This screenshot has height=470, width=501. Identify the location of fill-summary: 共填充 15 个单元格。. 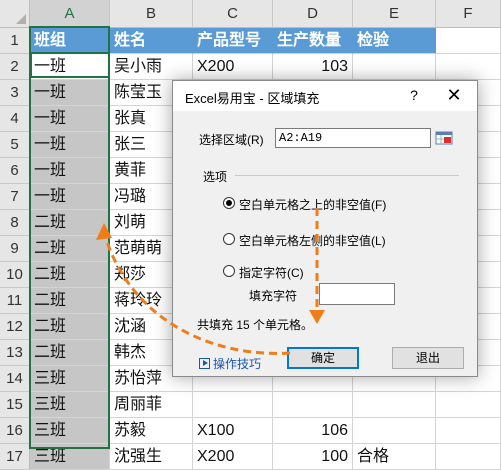
(255, 325).